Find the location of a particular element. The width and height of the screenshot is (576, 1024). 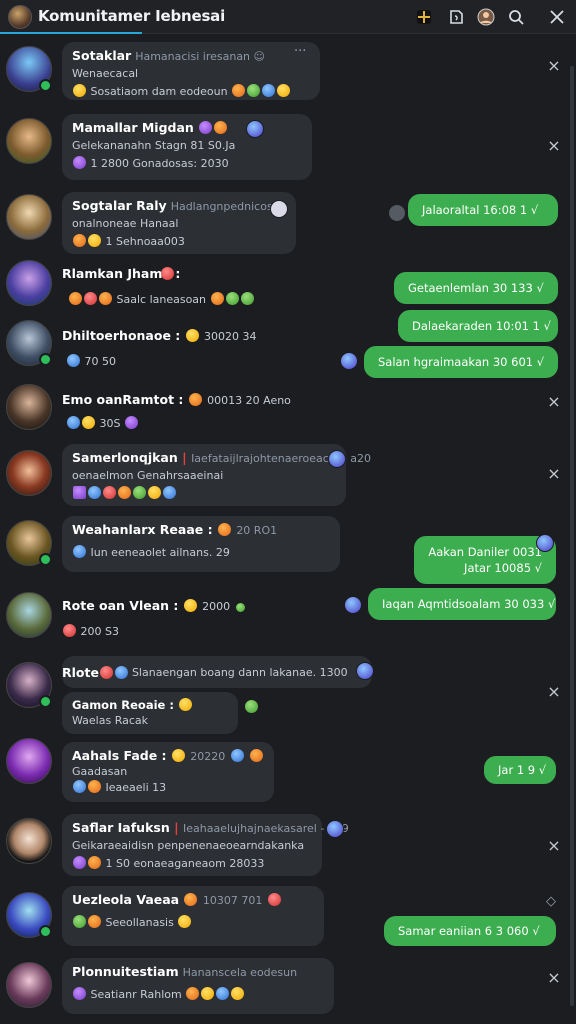

outgoing-message: Aakan Daniler 0031 Jatar 10085 √ is located at coordinates (485, 560).